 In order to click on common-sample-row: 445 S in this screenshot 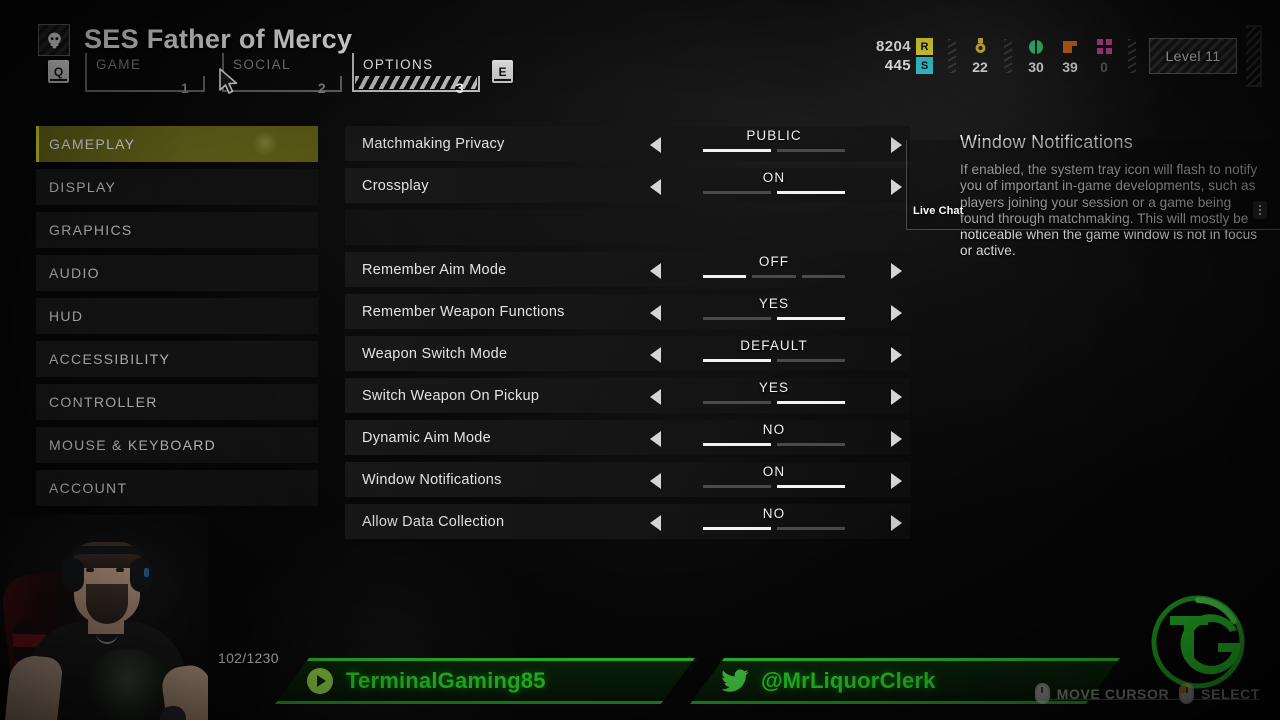, I will do `click(909, 65)`.